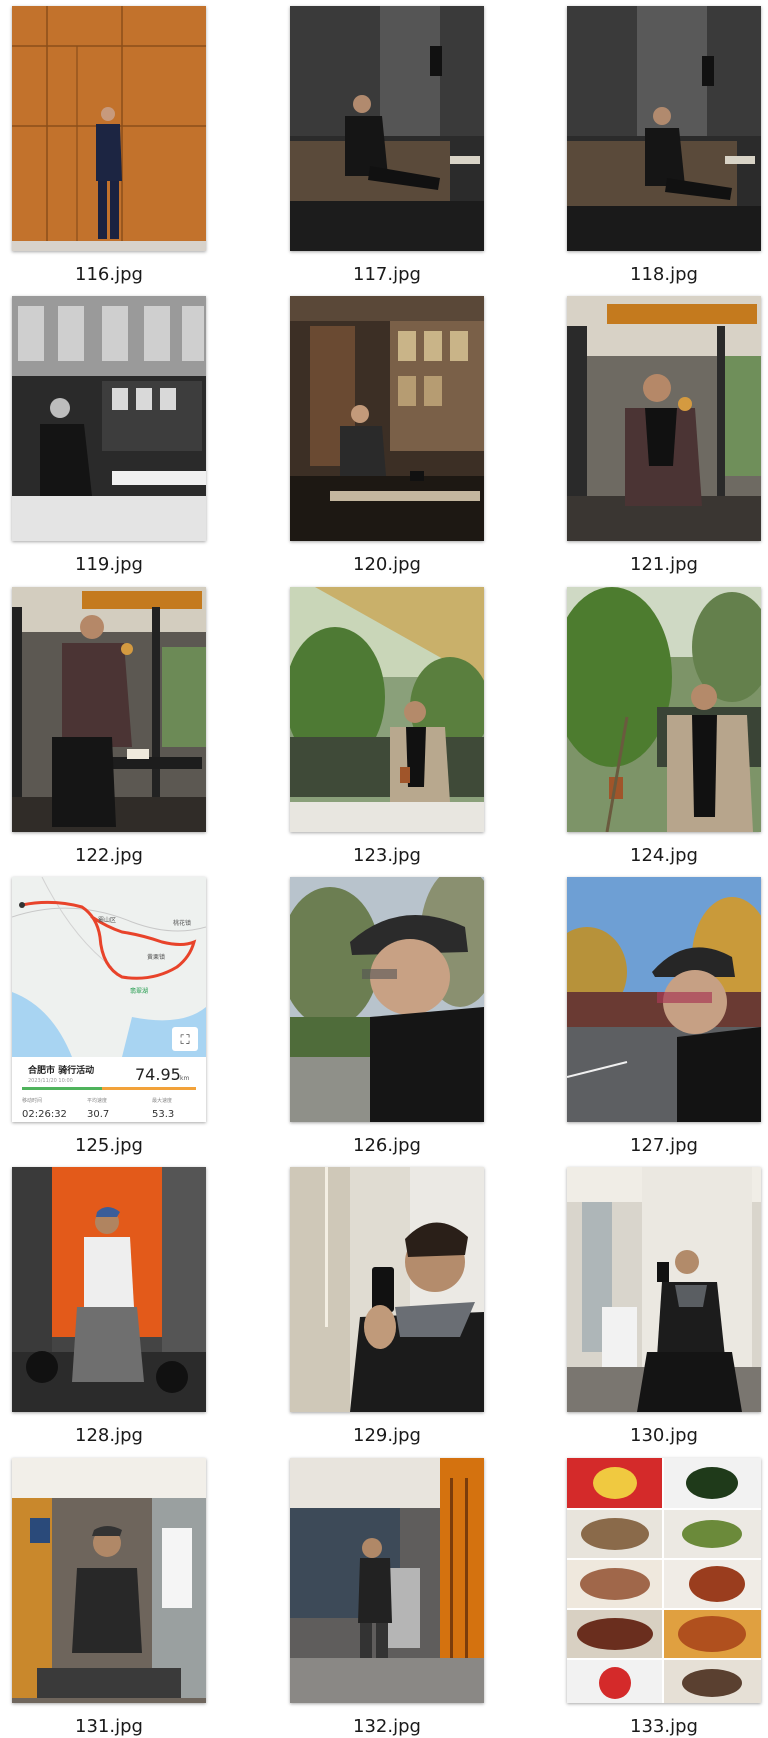 This screenshot has width=768, height=1738. I want to click on map-stat-label: 移动时间, so click(32, 1100).